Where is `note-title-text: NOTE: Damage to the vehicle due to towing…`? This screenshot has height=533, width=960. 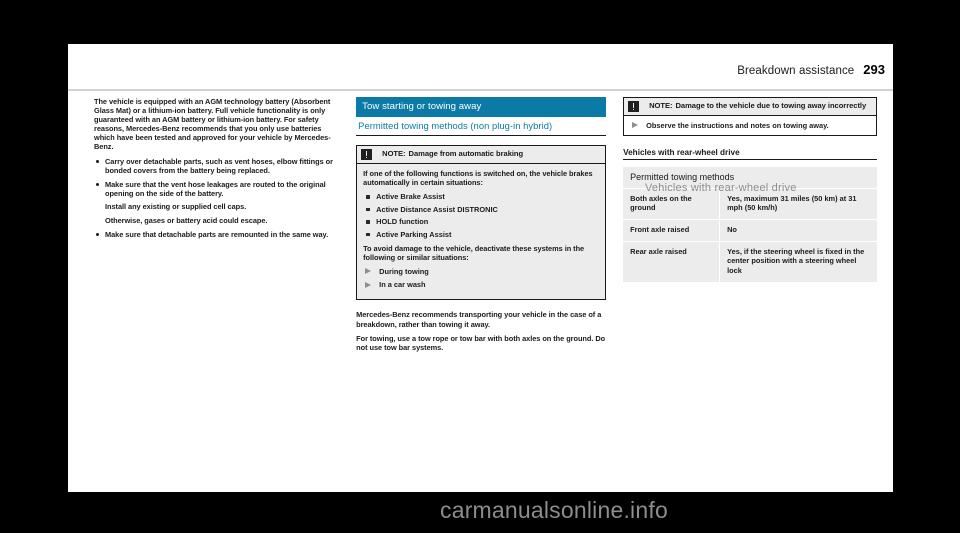 note-title-text: NOTE: Damage to the vehicle due to towing… is located at coordinates (757, 105).